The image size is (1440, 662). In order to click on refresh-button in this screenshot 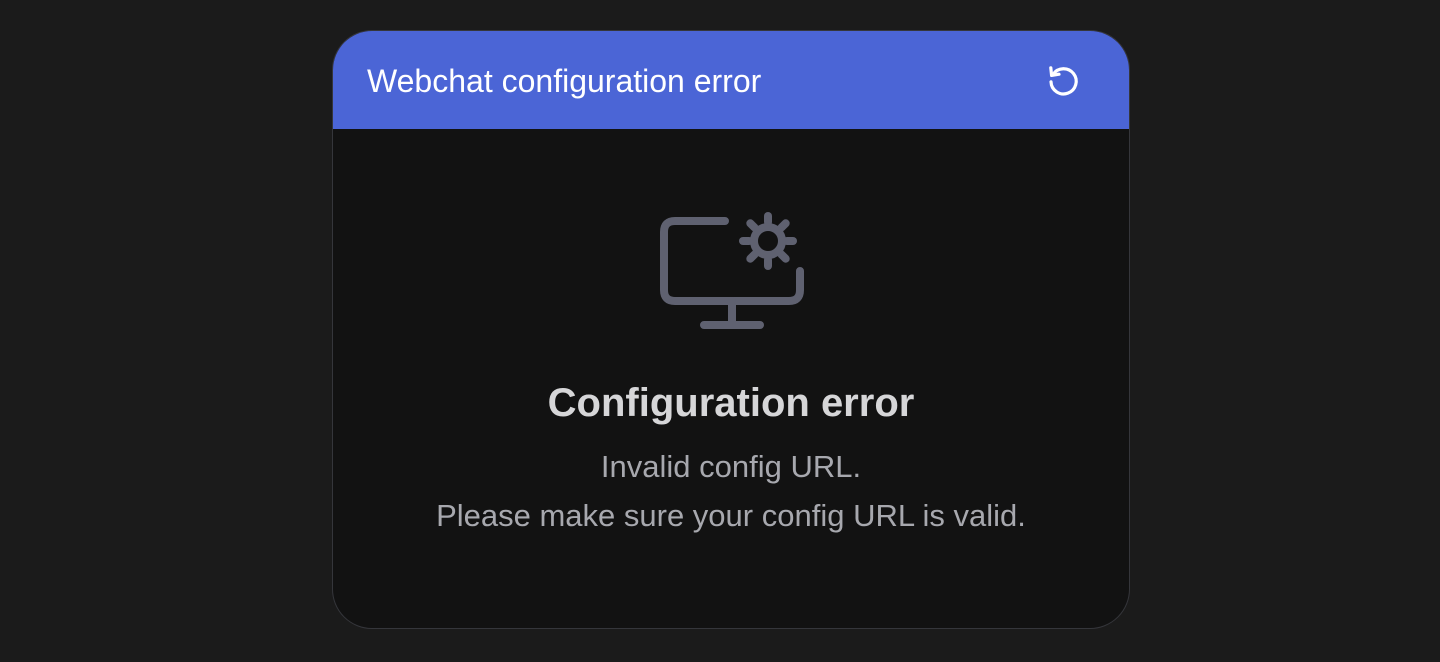, I will do `click(1063, 82)`.